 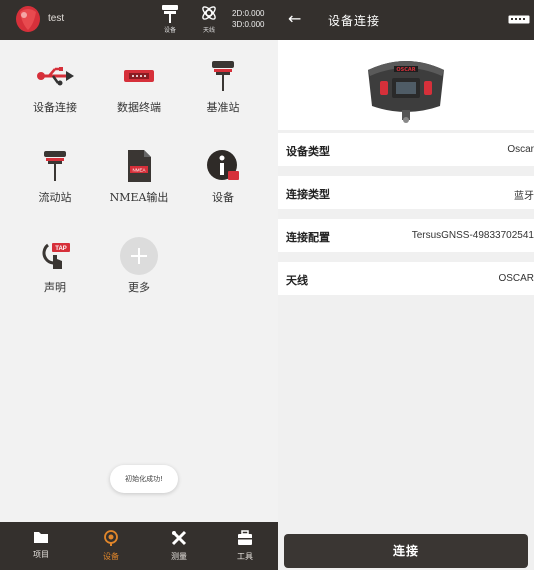 What do you see at coordinates (139, 107) in the screenshot?
I see `tile-label: 数据终端` at bounding box center [139, 107].